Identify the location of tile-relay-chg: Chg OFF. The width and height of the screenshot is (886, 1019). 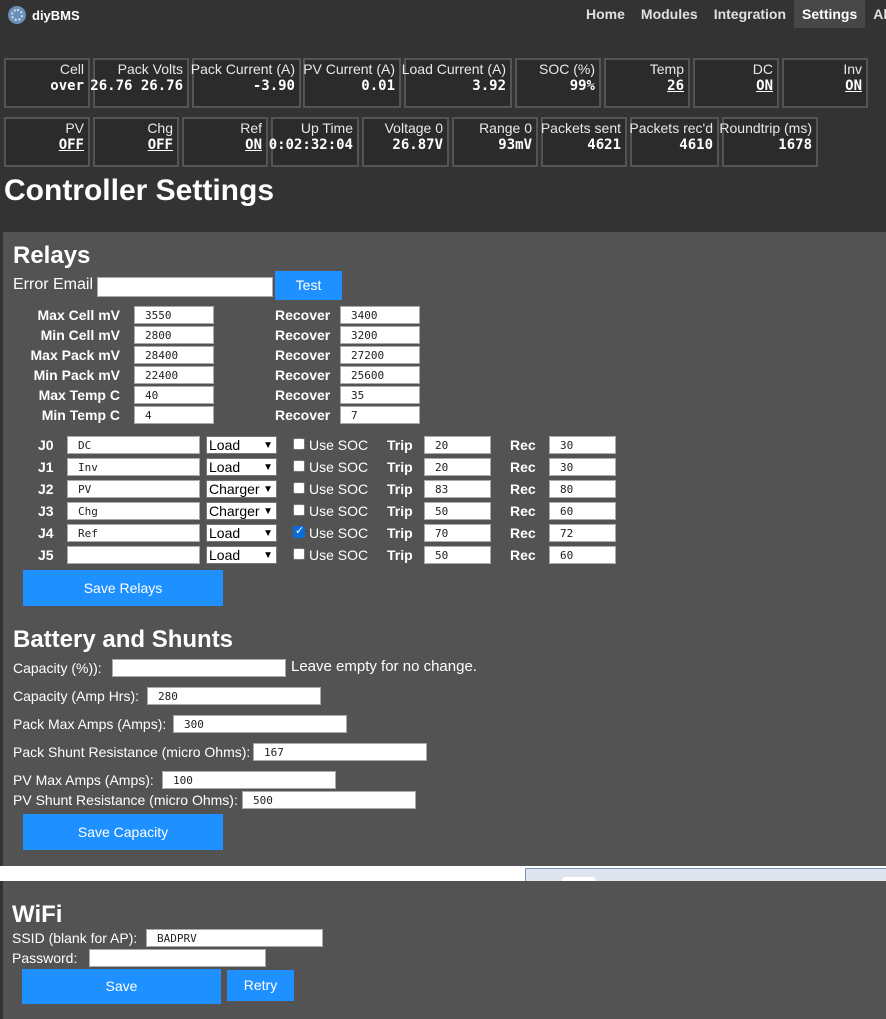
(136, 142).